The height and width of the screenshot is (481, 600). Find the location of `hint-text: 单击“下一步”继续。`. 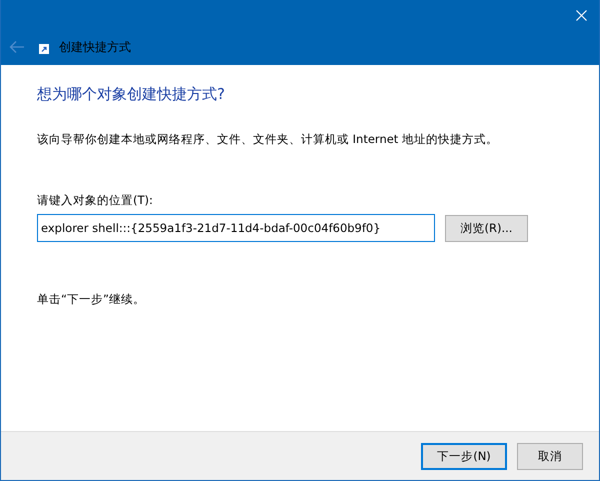

hint-text: 单击“下一步”继续。 is located at coordinates (91, 299).